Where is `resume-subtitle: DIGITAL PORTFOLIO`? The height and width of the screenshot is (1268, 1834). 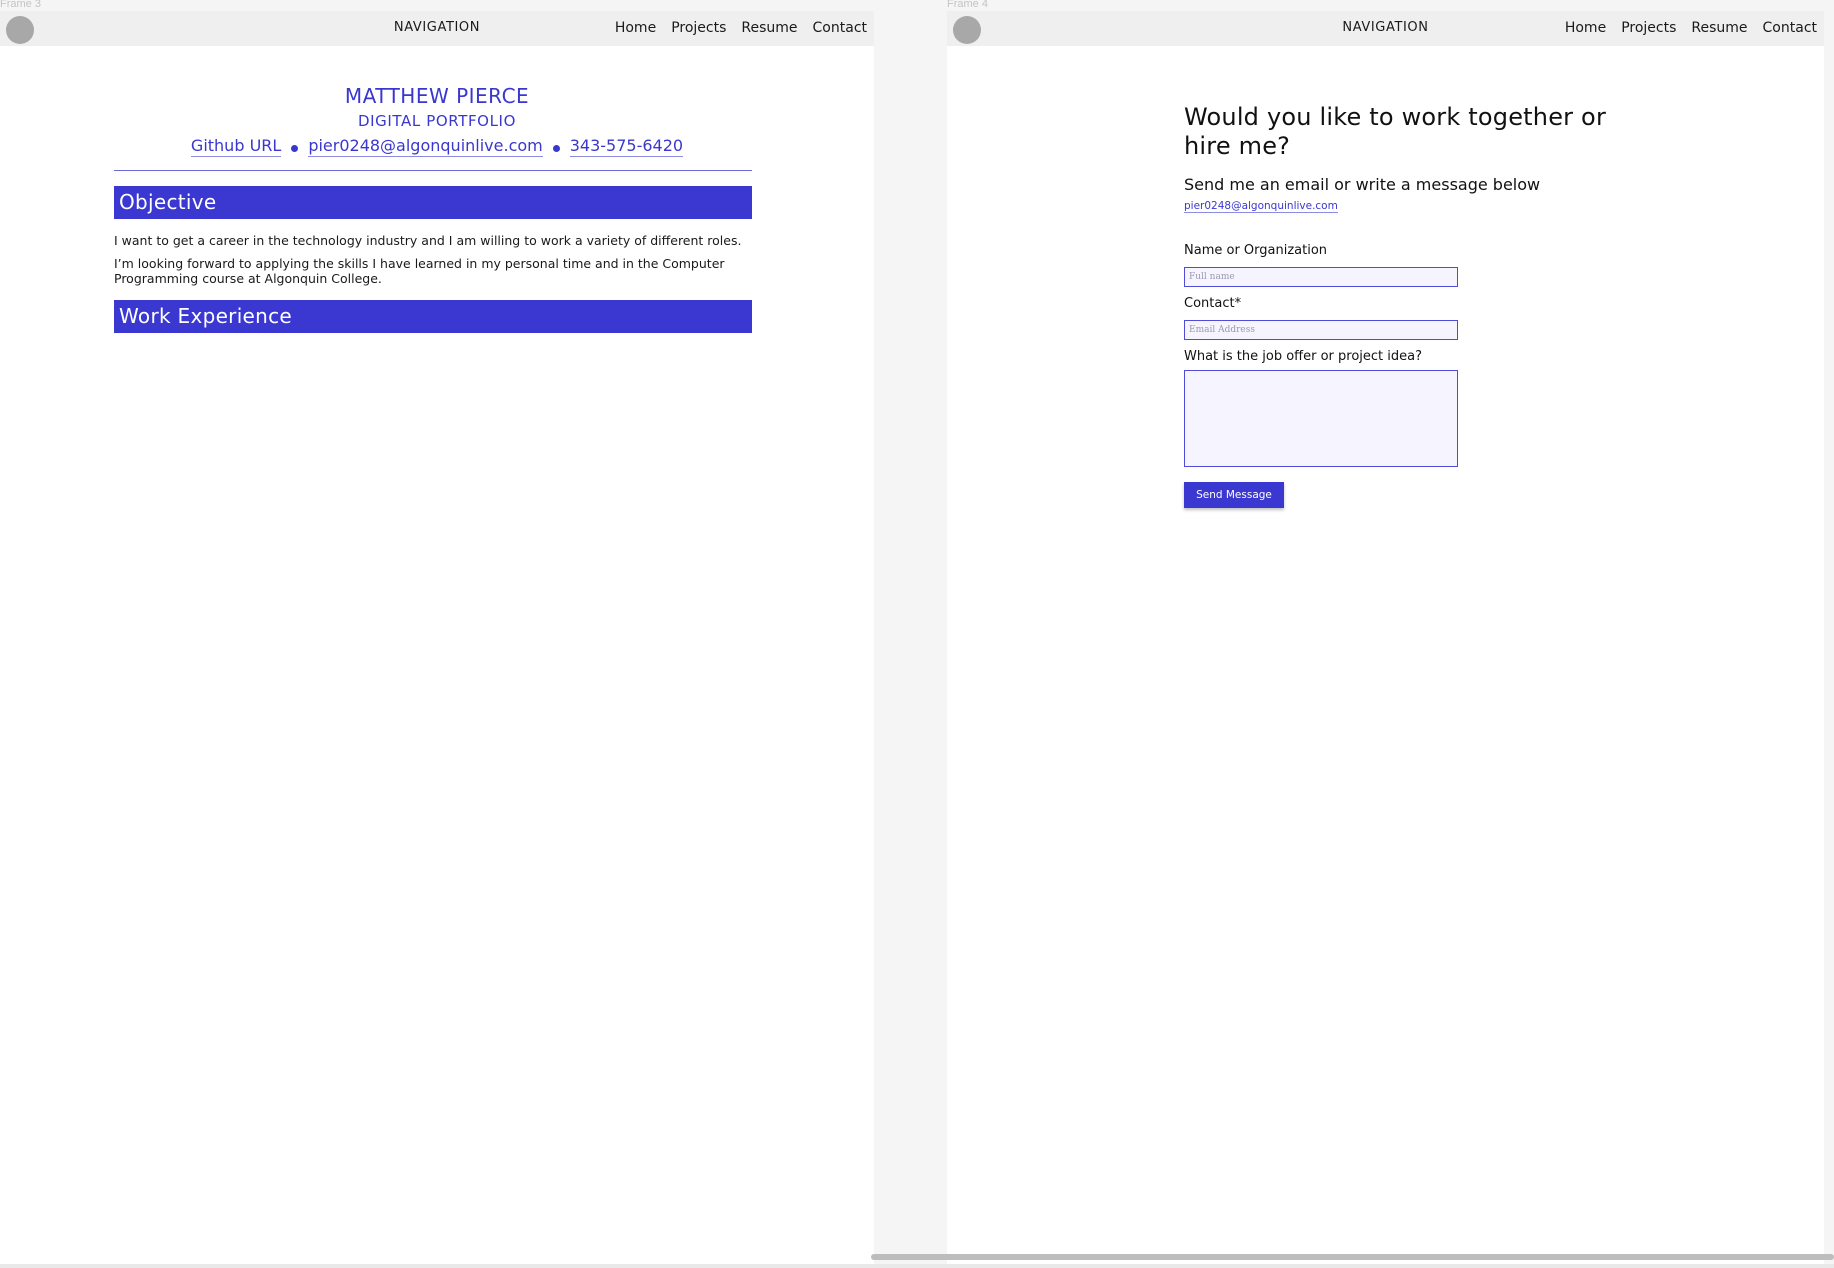
resume-subtitle: DIGITAL PORTFOLIO is located at coordinates (437, 121).